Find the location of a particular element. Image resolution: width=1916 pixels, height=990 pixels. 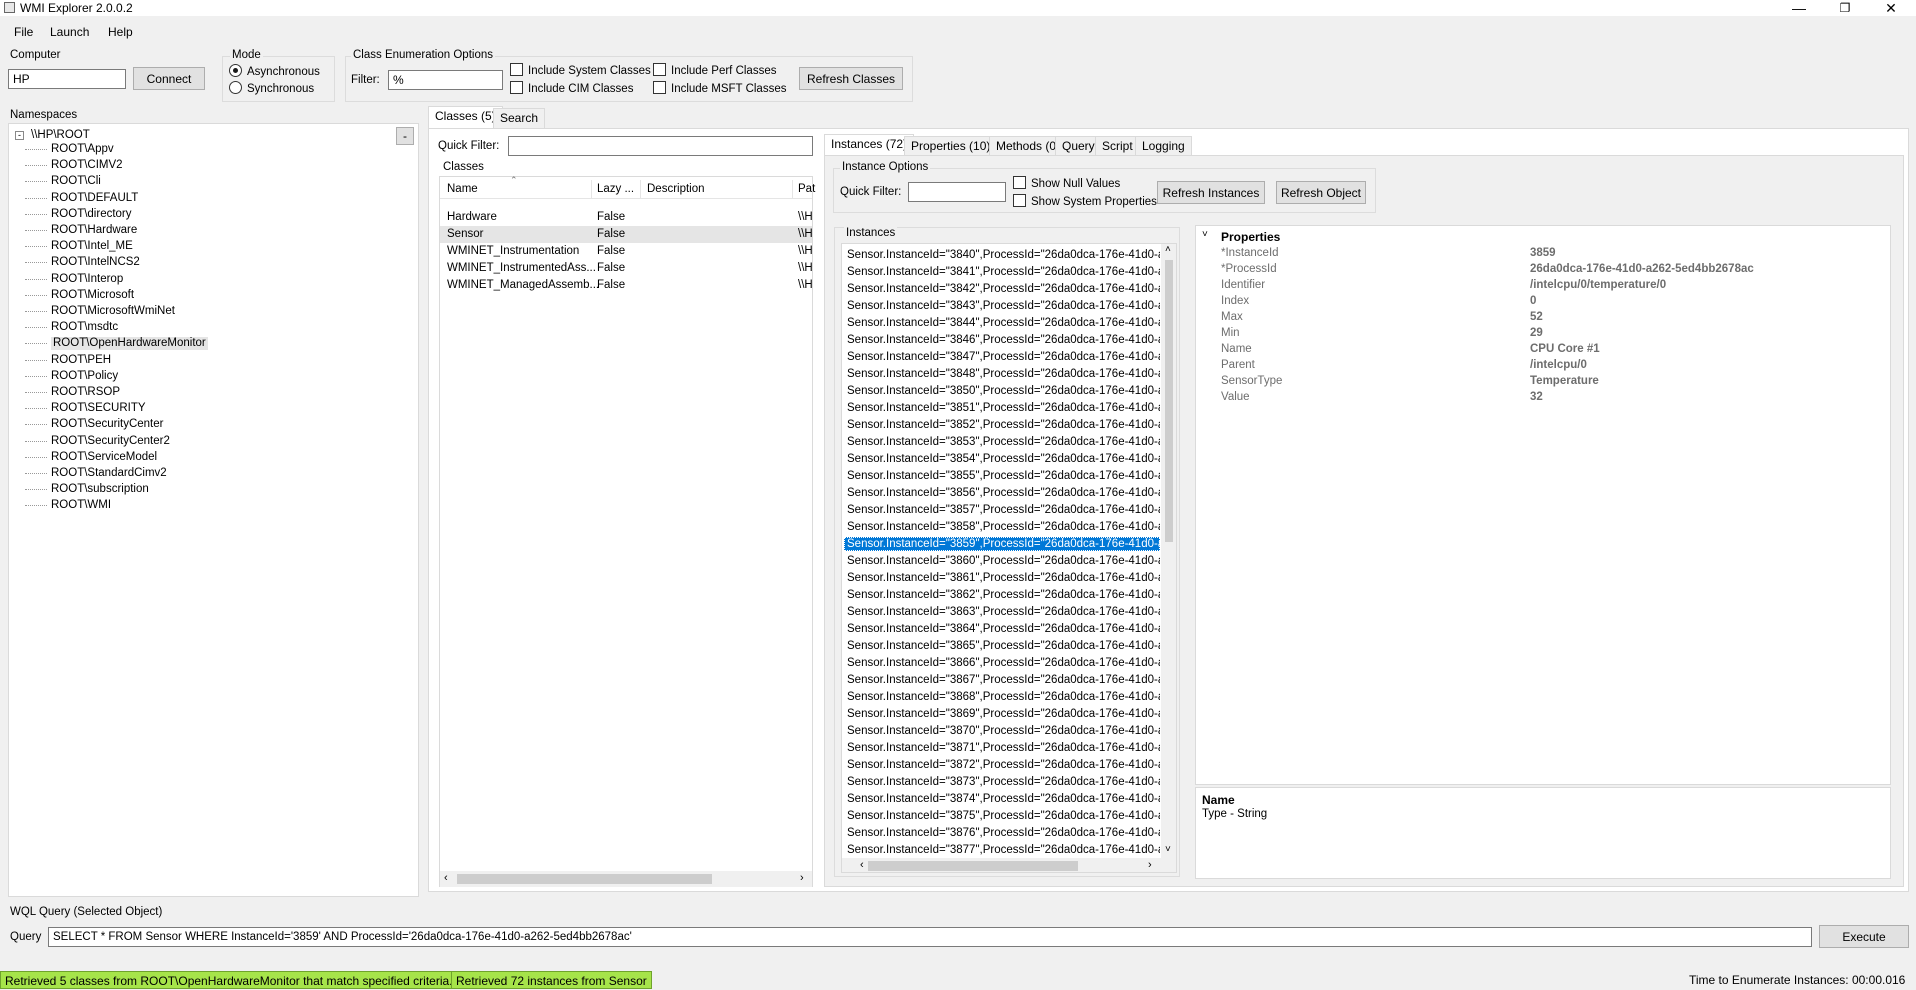

namespace-item: ROOT\OpenHardwareMonitor is located at coordinates (129, 344).